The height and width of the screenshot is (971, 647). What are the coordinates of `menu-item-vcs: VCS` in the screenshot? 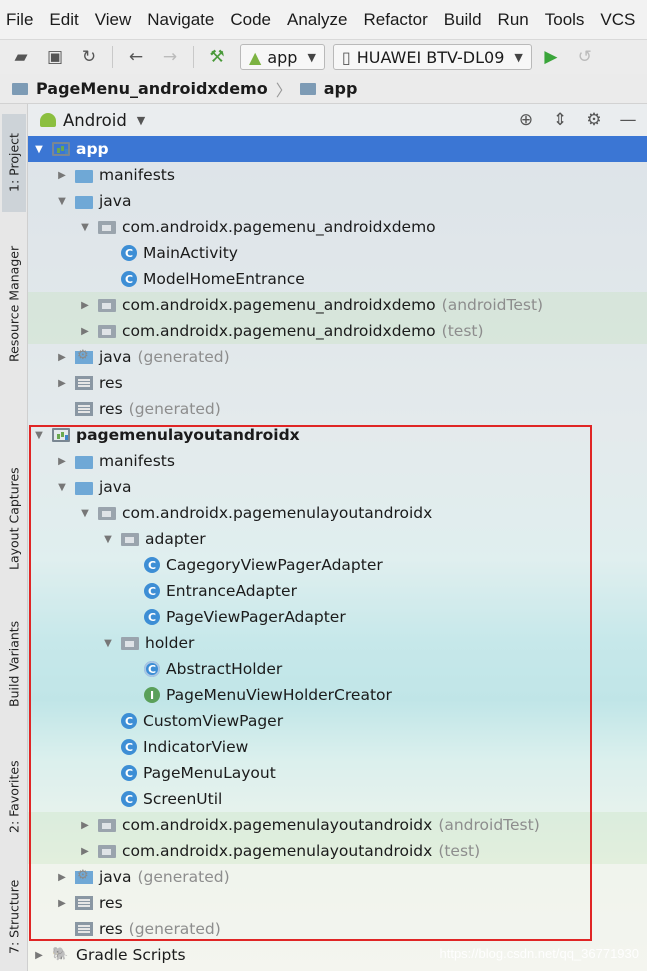 It's located at (617, 20).